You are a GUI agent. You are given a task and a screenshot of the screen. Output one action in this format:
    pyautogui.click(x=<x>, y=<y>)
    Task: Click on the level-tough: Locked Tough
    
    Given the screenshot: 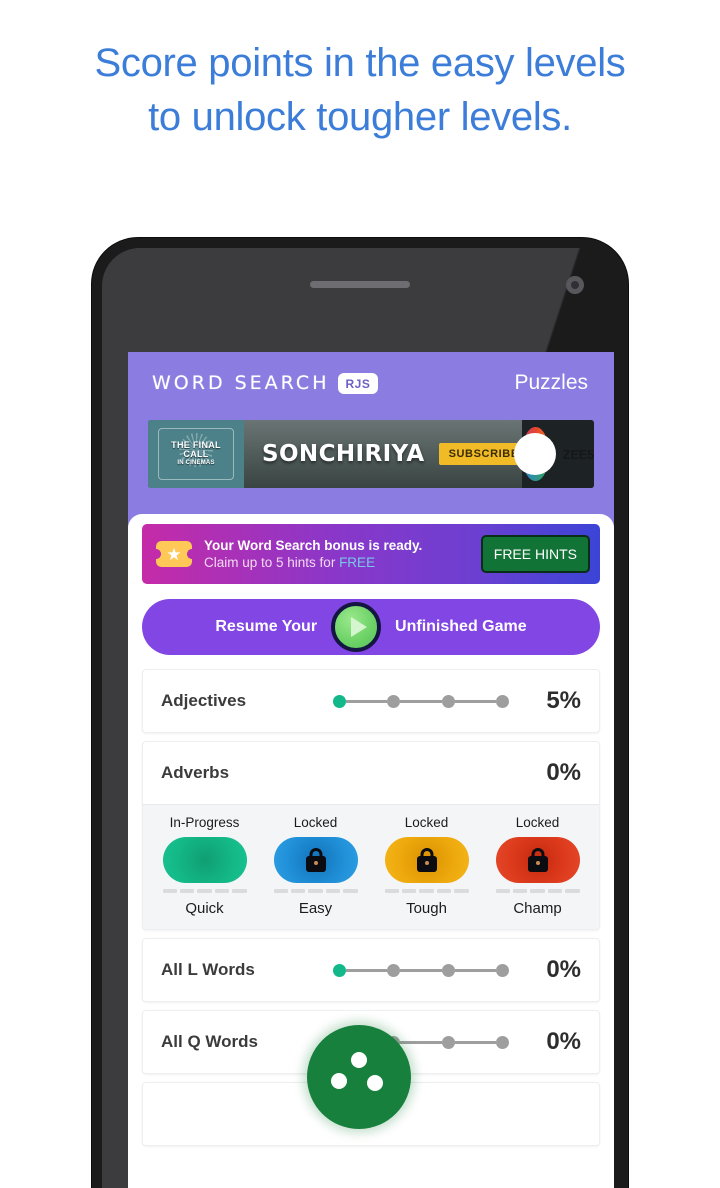 What is the action you would take?
    pyautogui.click(x=426, y=866)
    